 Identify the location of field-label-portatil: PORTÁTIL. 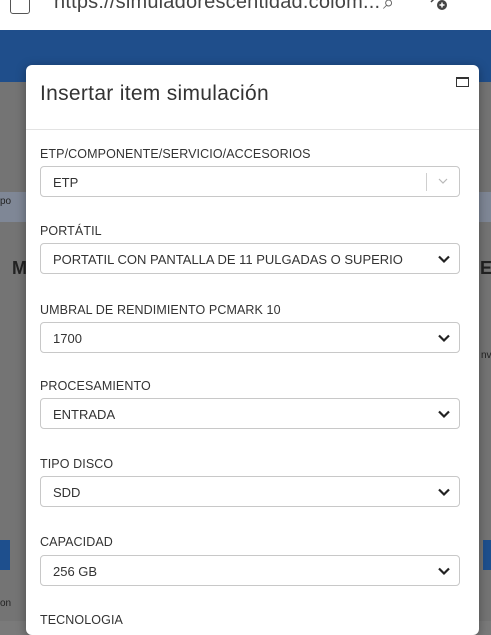
(71, 231).